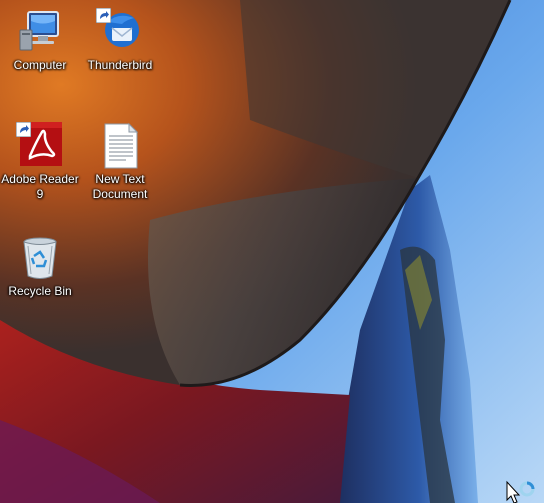 The image size is (544, 503). Describe the element at coordinates (40, 291) in the screenshot. I see `desktop-icon-label: Recycle Bin` at that location.